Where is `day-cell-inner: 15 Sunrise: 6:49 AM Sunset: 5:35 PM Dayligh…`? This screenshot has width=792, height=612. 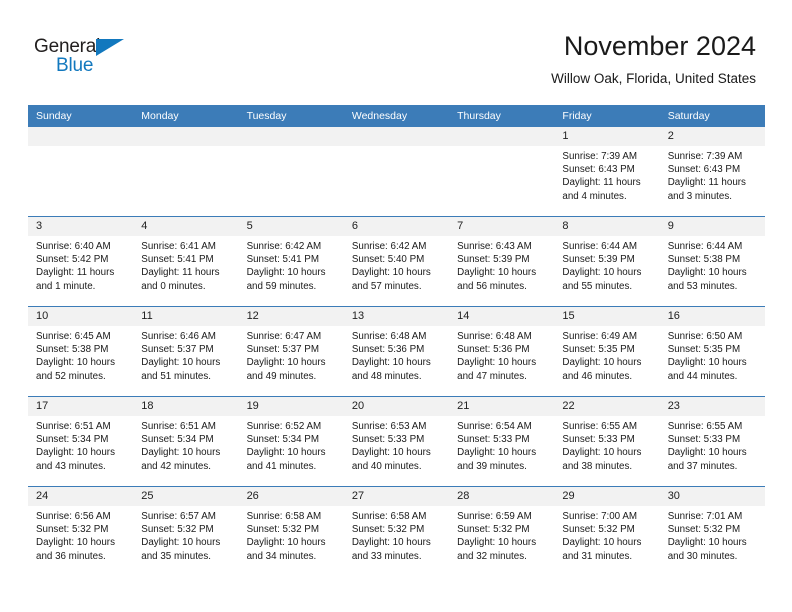 day-cell-inner: 15 Sunrise: 6:49 AM Sunset: 5:35 PM Dayligh… is located at coordinates (607, 351).